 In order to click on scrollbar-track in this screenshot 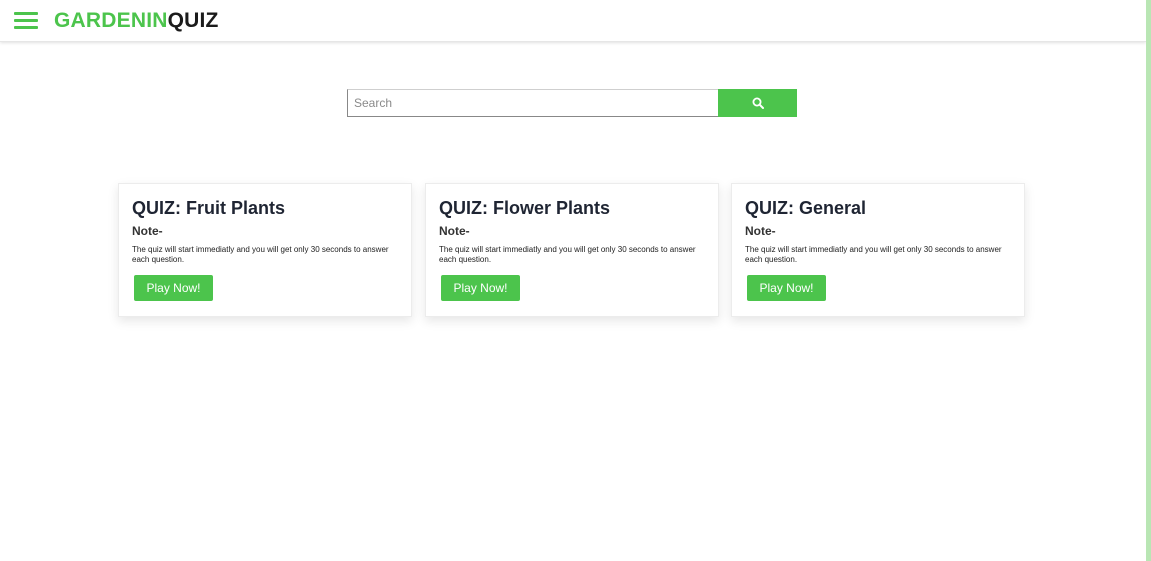, I will do `click(1148, 280)`.